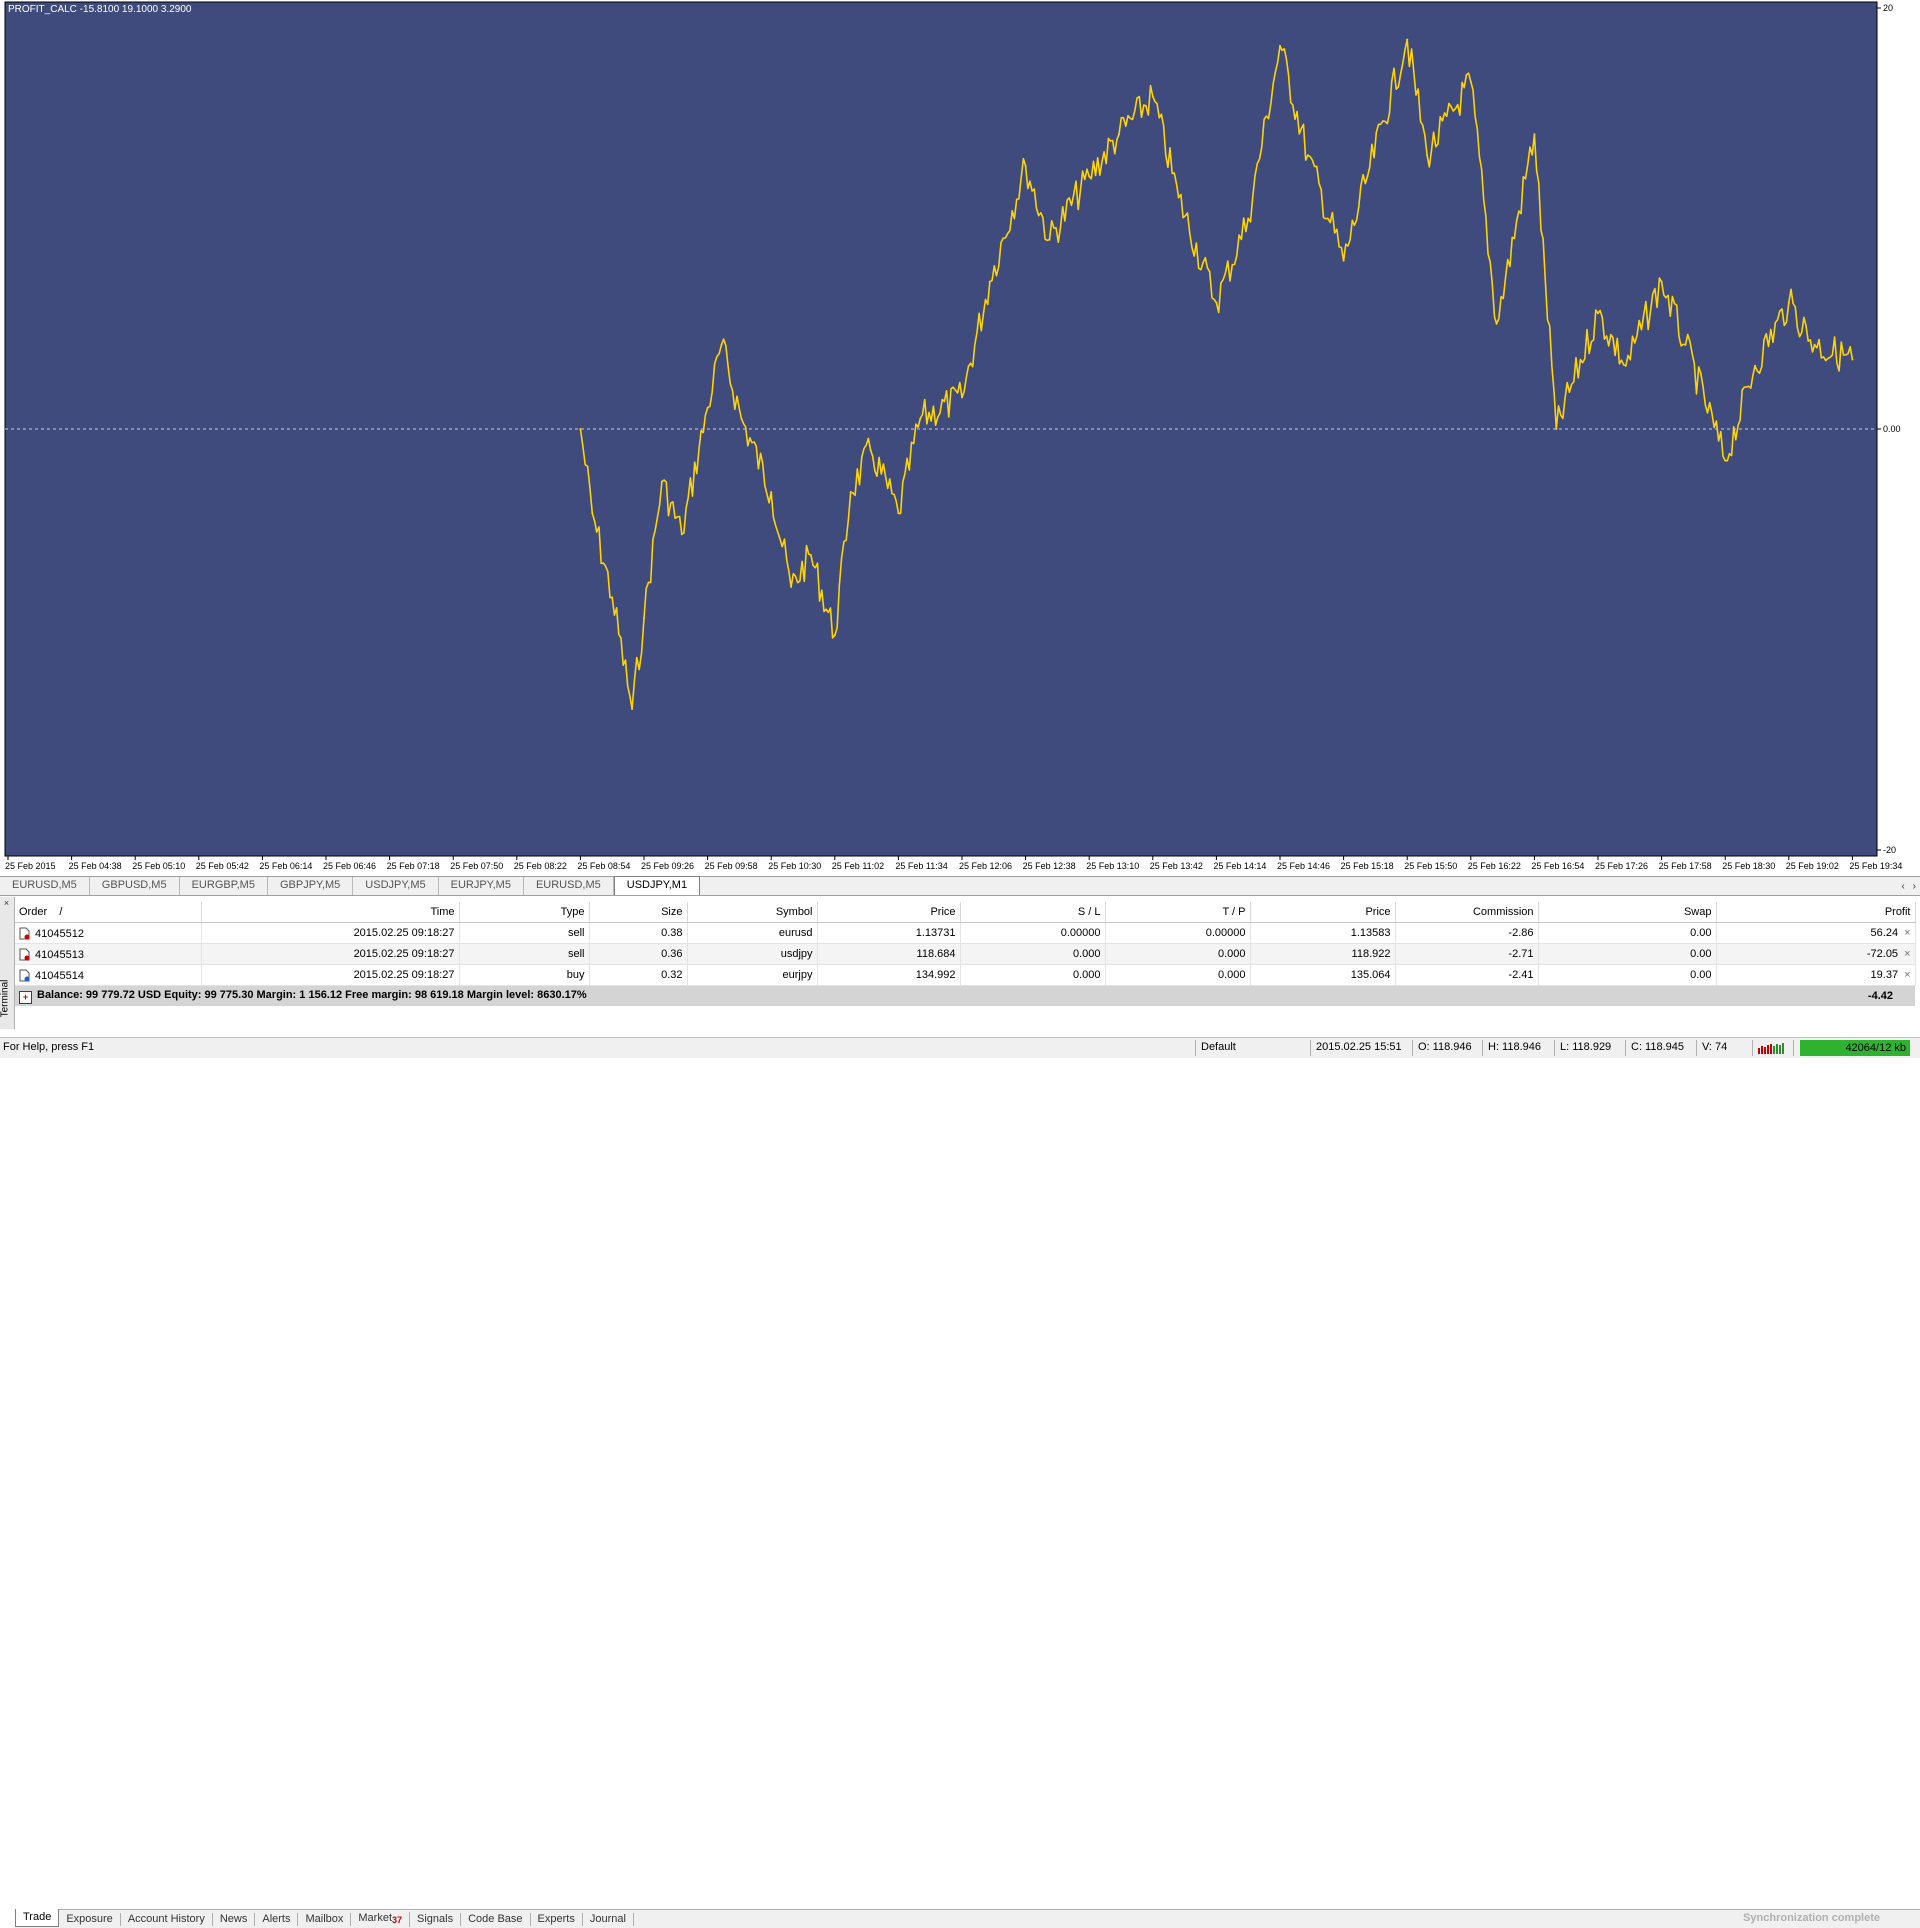 This screenshot has width=1920, height=1928. What do you see at coordinates (1178, 912) in the screenshot?
I see `header-tp: T / P` at bounding box center [1178, 912].